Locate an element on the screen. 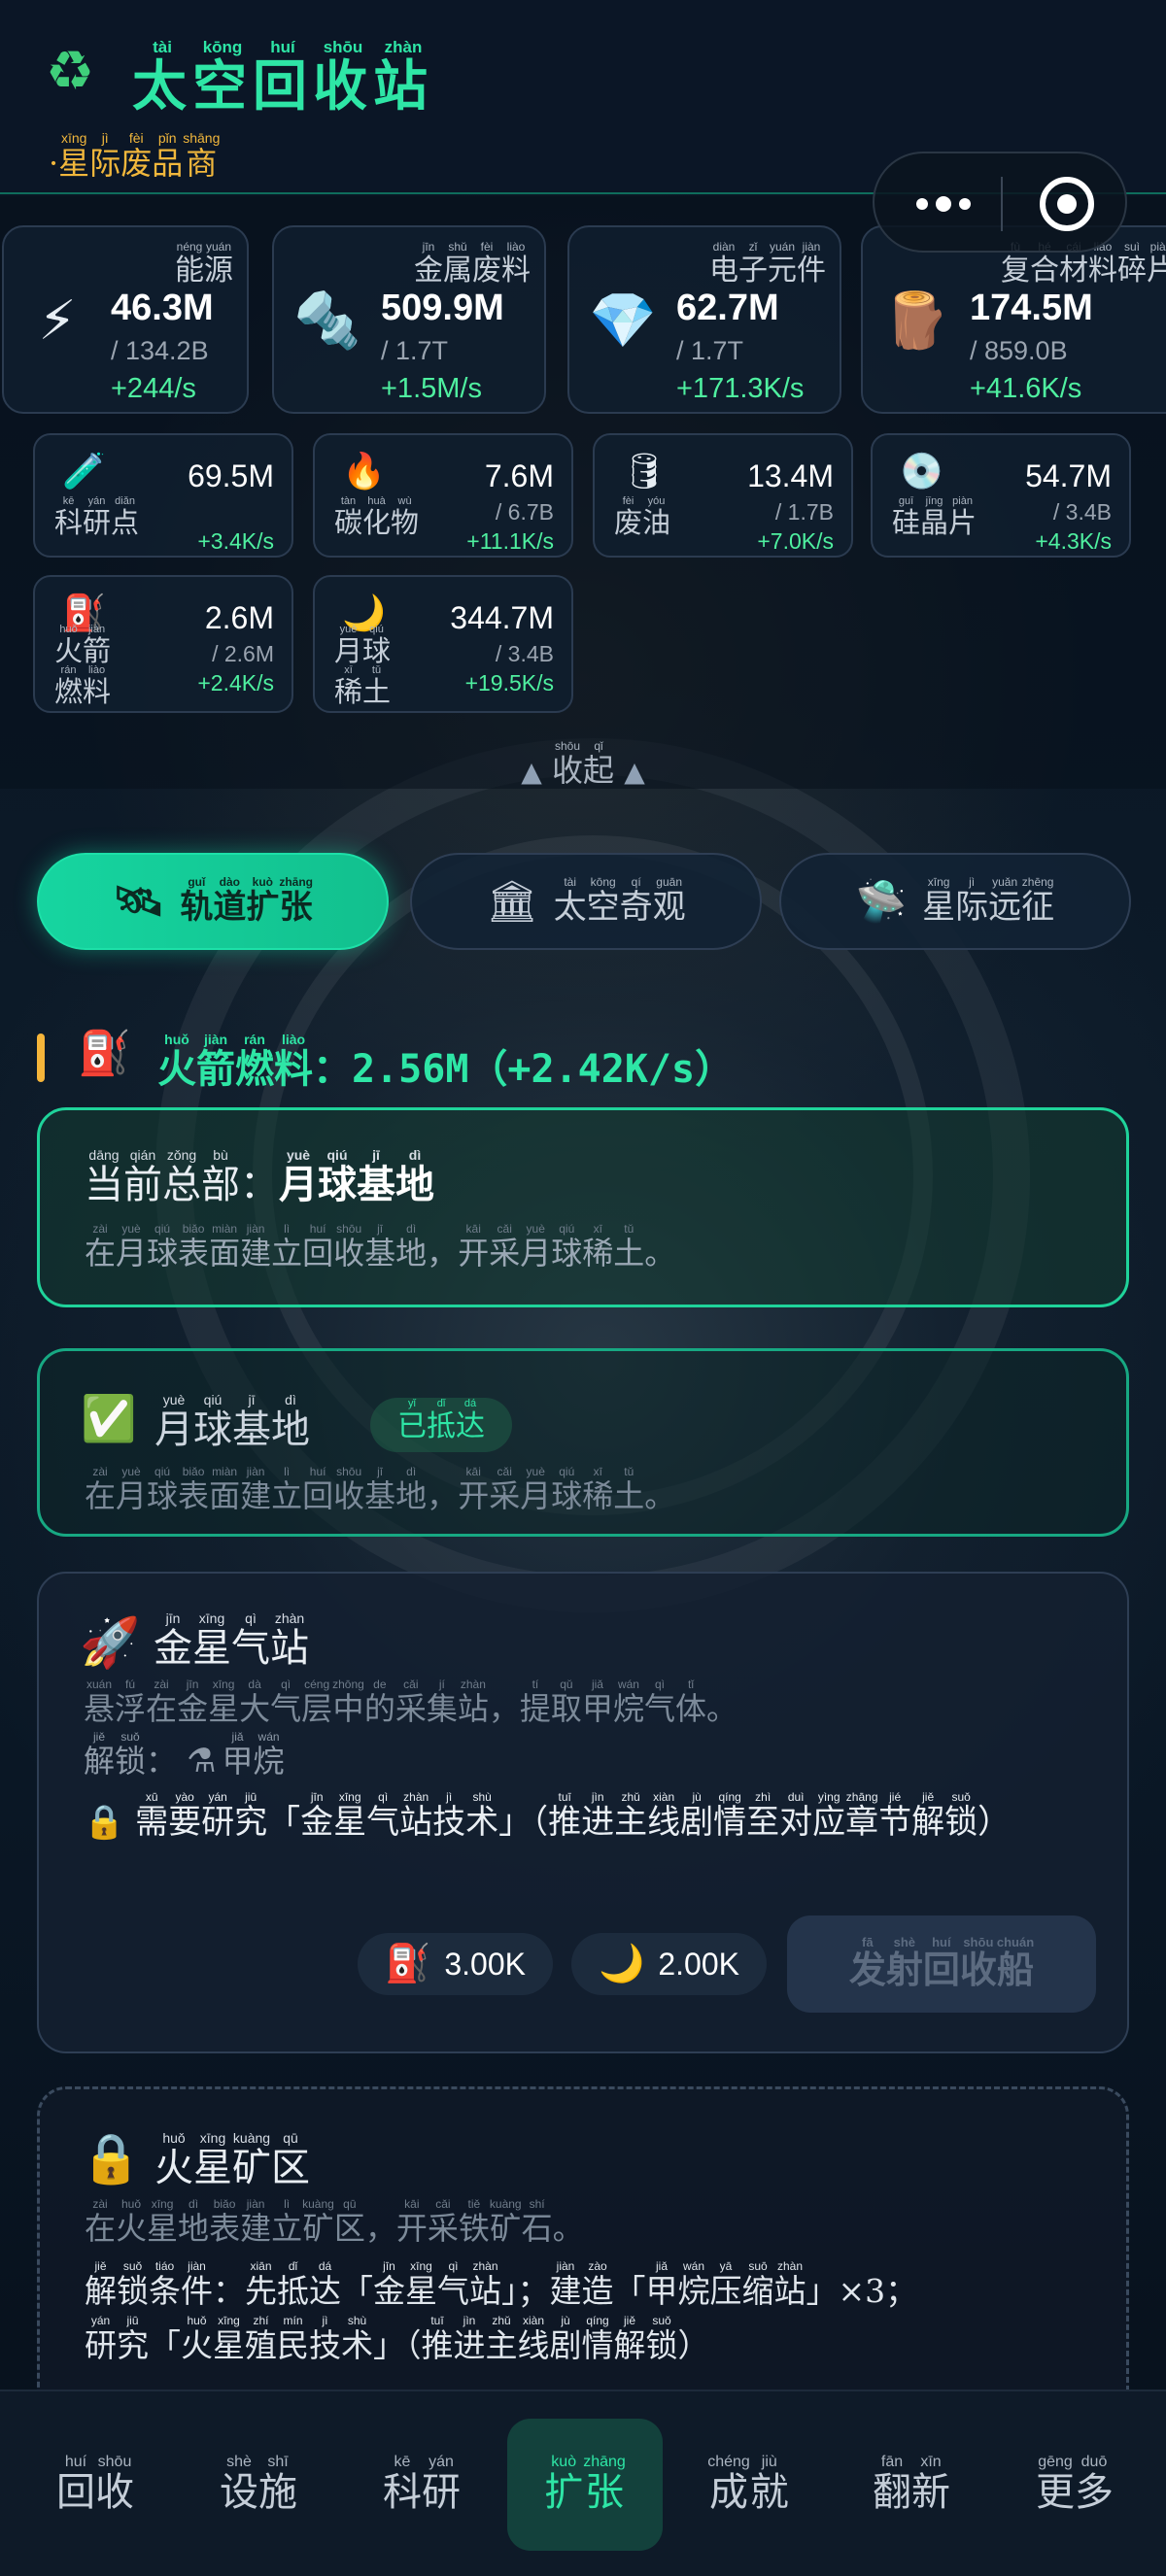 This screenshot has height=2576, width=1166. resource-rate: +19.5K/s is located at coordinates (509, 682).